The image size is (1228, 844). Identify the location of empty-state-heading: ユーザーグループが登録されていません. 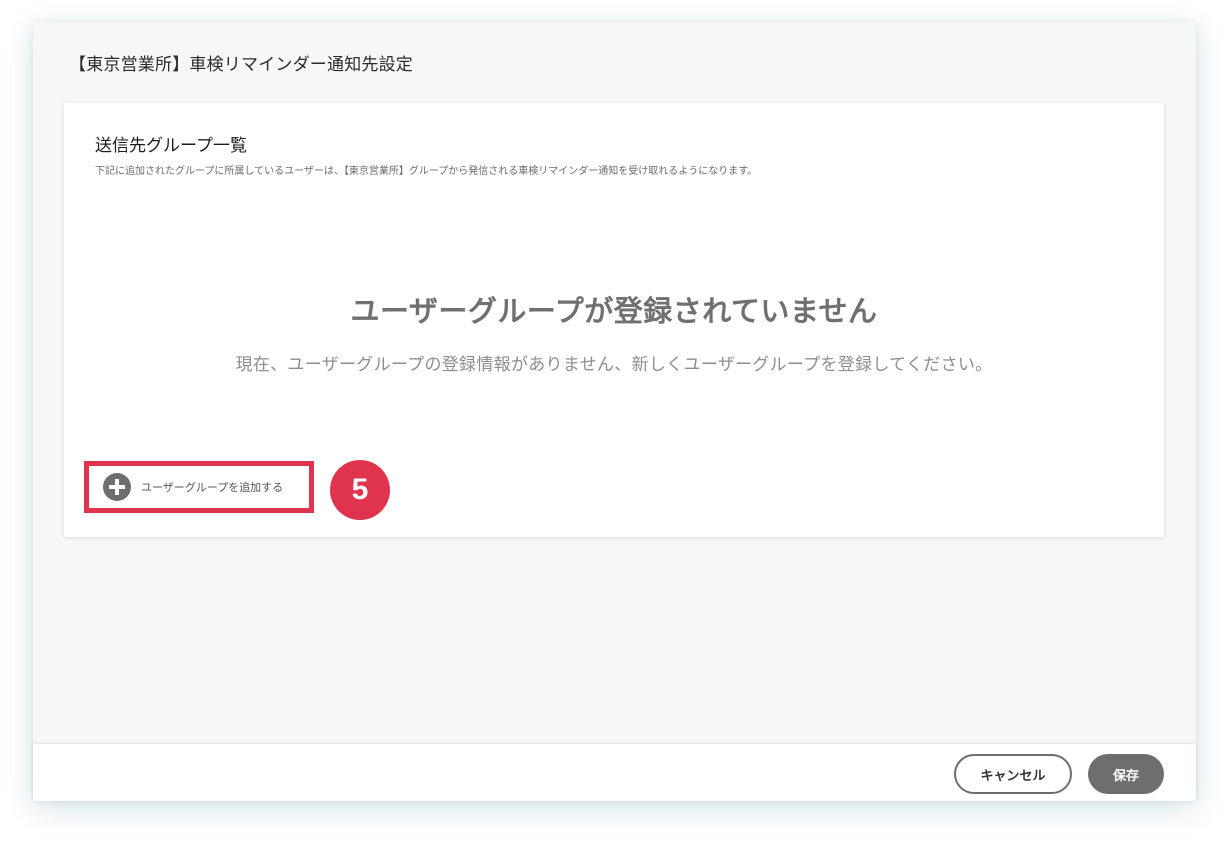
(614, 311).